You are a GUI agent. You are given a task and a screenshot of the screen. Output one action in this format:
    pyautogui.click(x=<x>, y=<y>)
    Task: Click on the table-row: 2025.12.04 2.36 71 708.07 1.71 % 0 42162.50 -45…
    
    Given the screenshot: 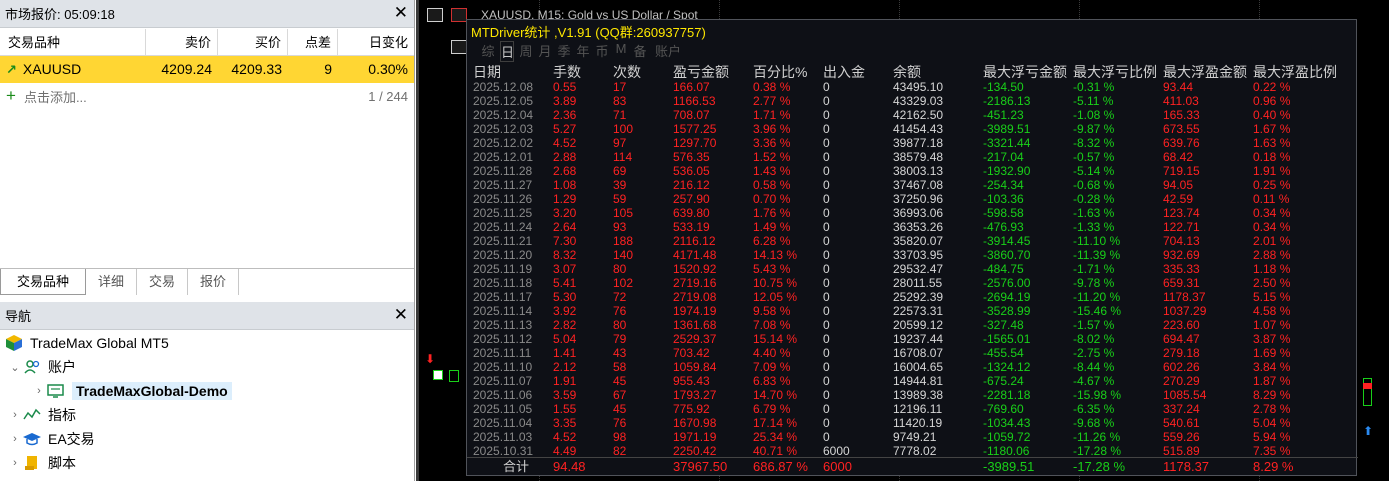 What is the action you would take?
    pyautogui.click(x=912, y=115)
    